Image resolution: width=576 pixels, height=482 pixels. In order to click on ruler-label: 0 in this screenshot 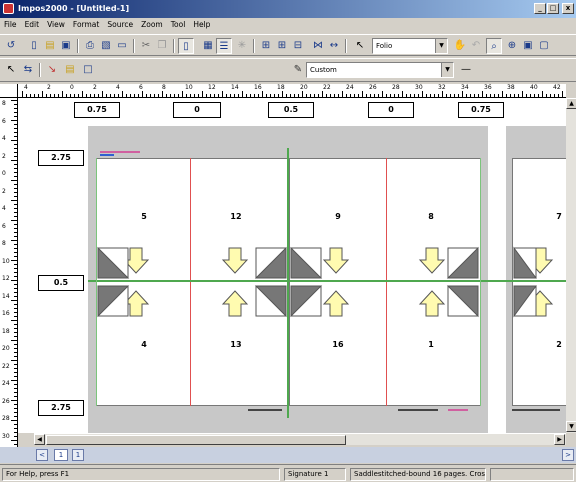, I will do `click(4, 173)`.